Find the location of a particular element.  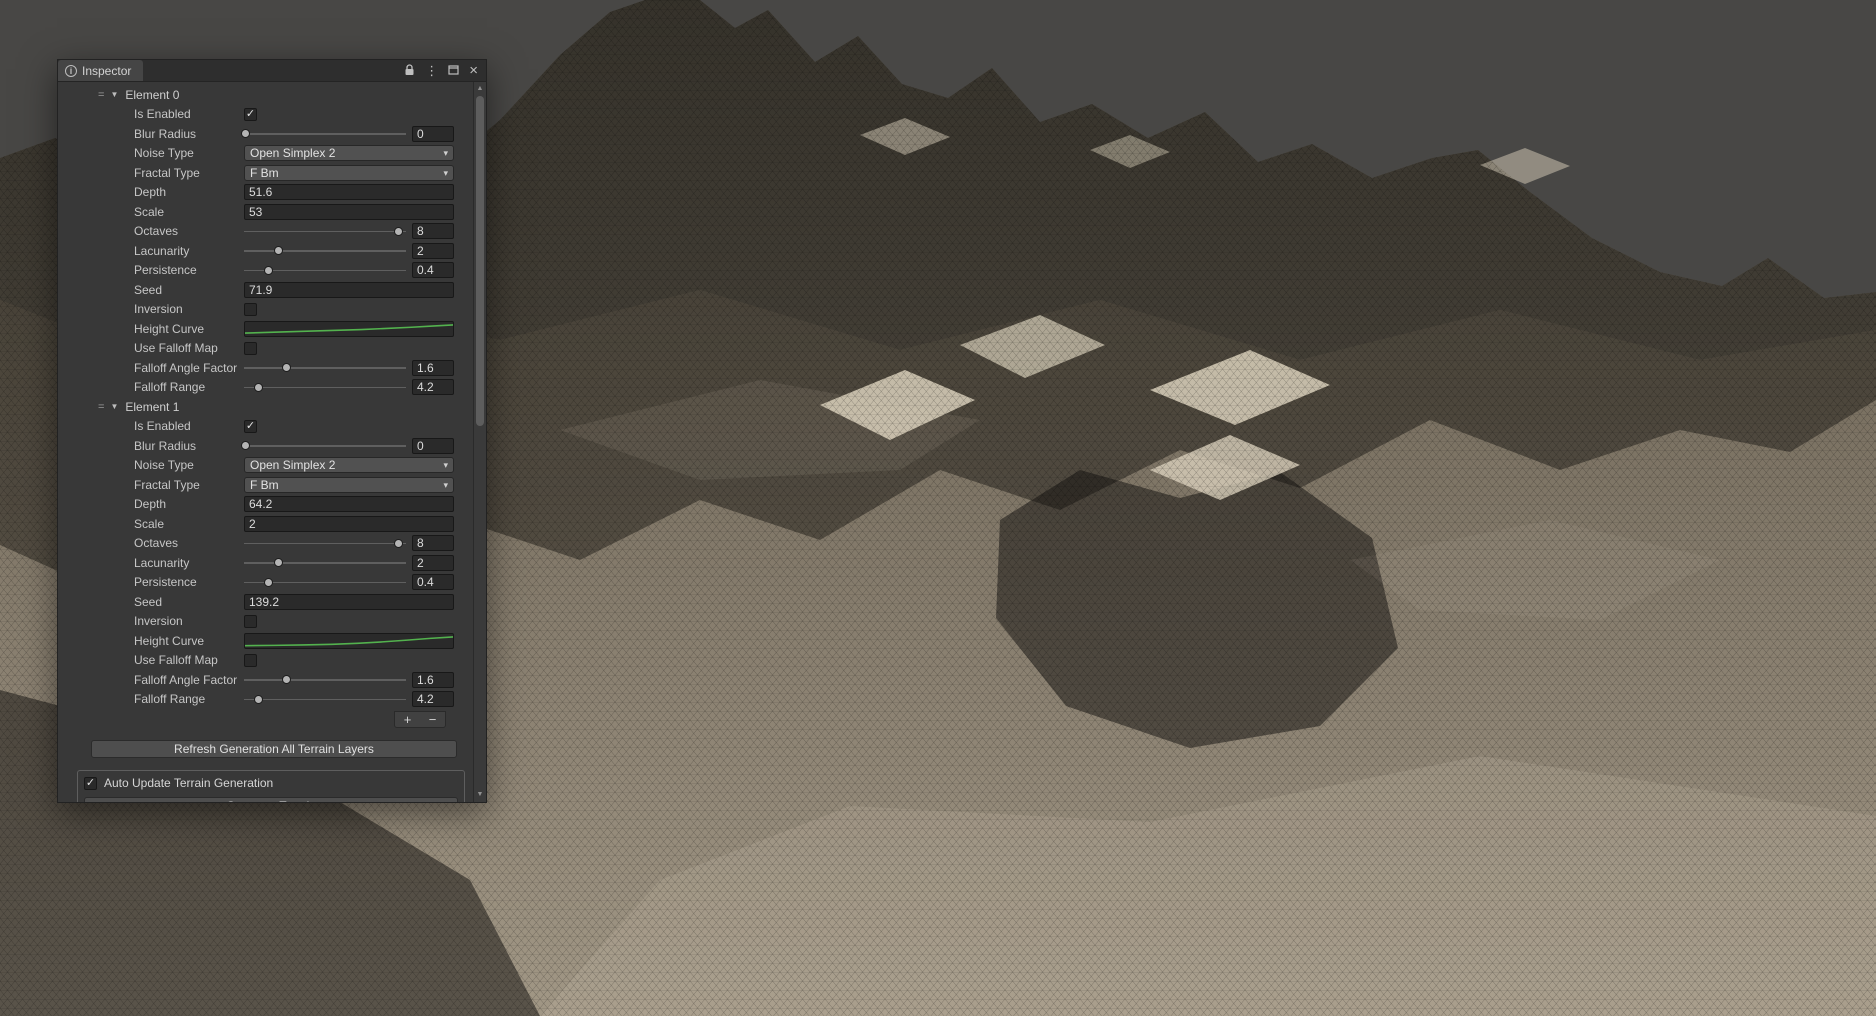

tab-inspector: i Inspector is located at coordinates (101, 70).